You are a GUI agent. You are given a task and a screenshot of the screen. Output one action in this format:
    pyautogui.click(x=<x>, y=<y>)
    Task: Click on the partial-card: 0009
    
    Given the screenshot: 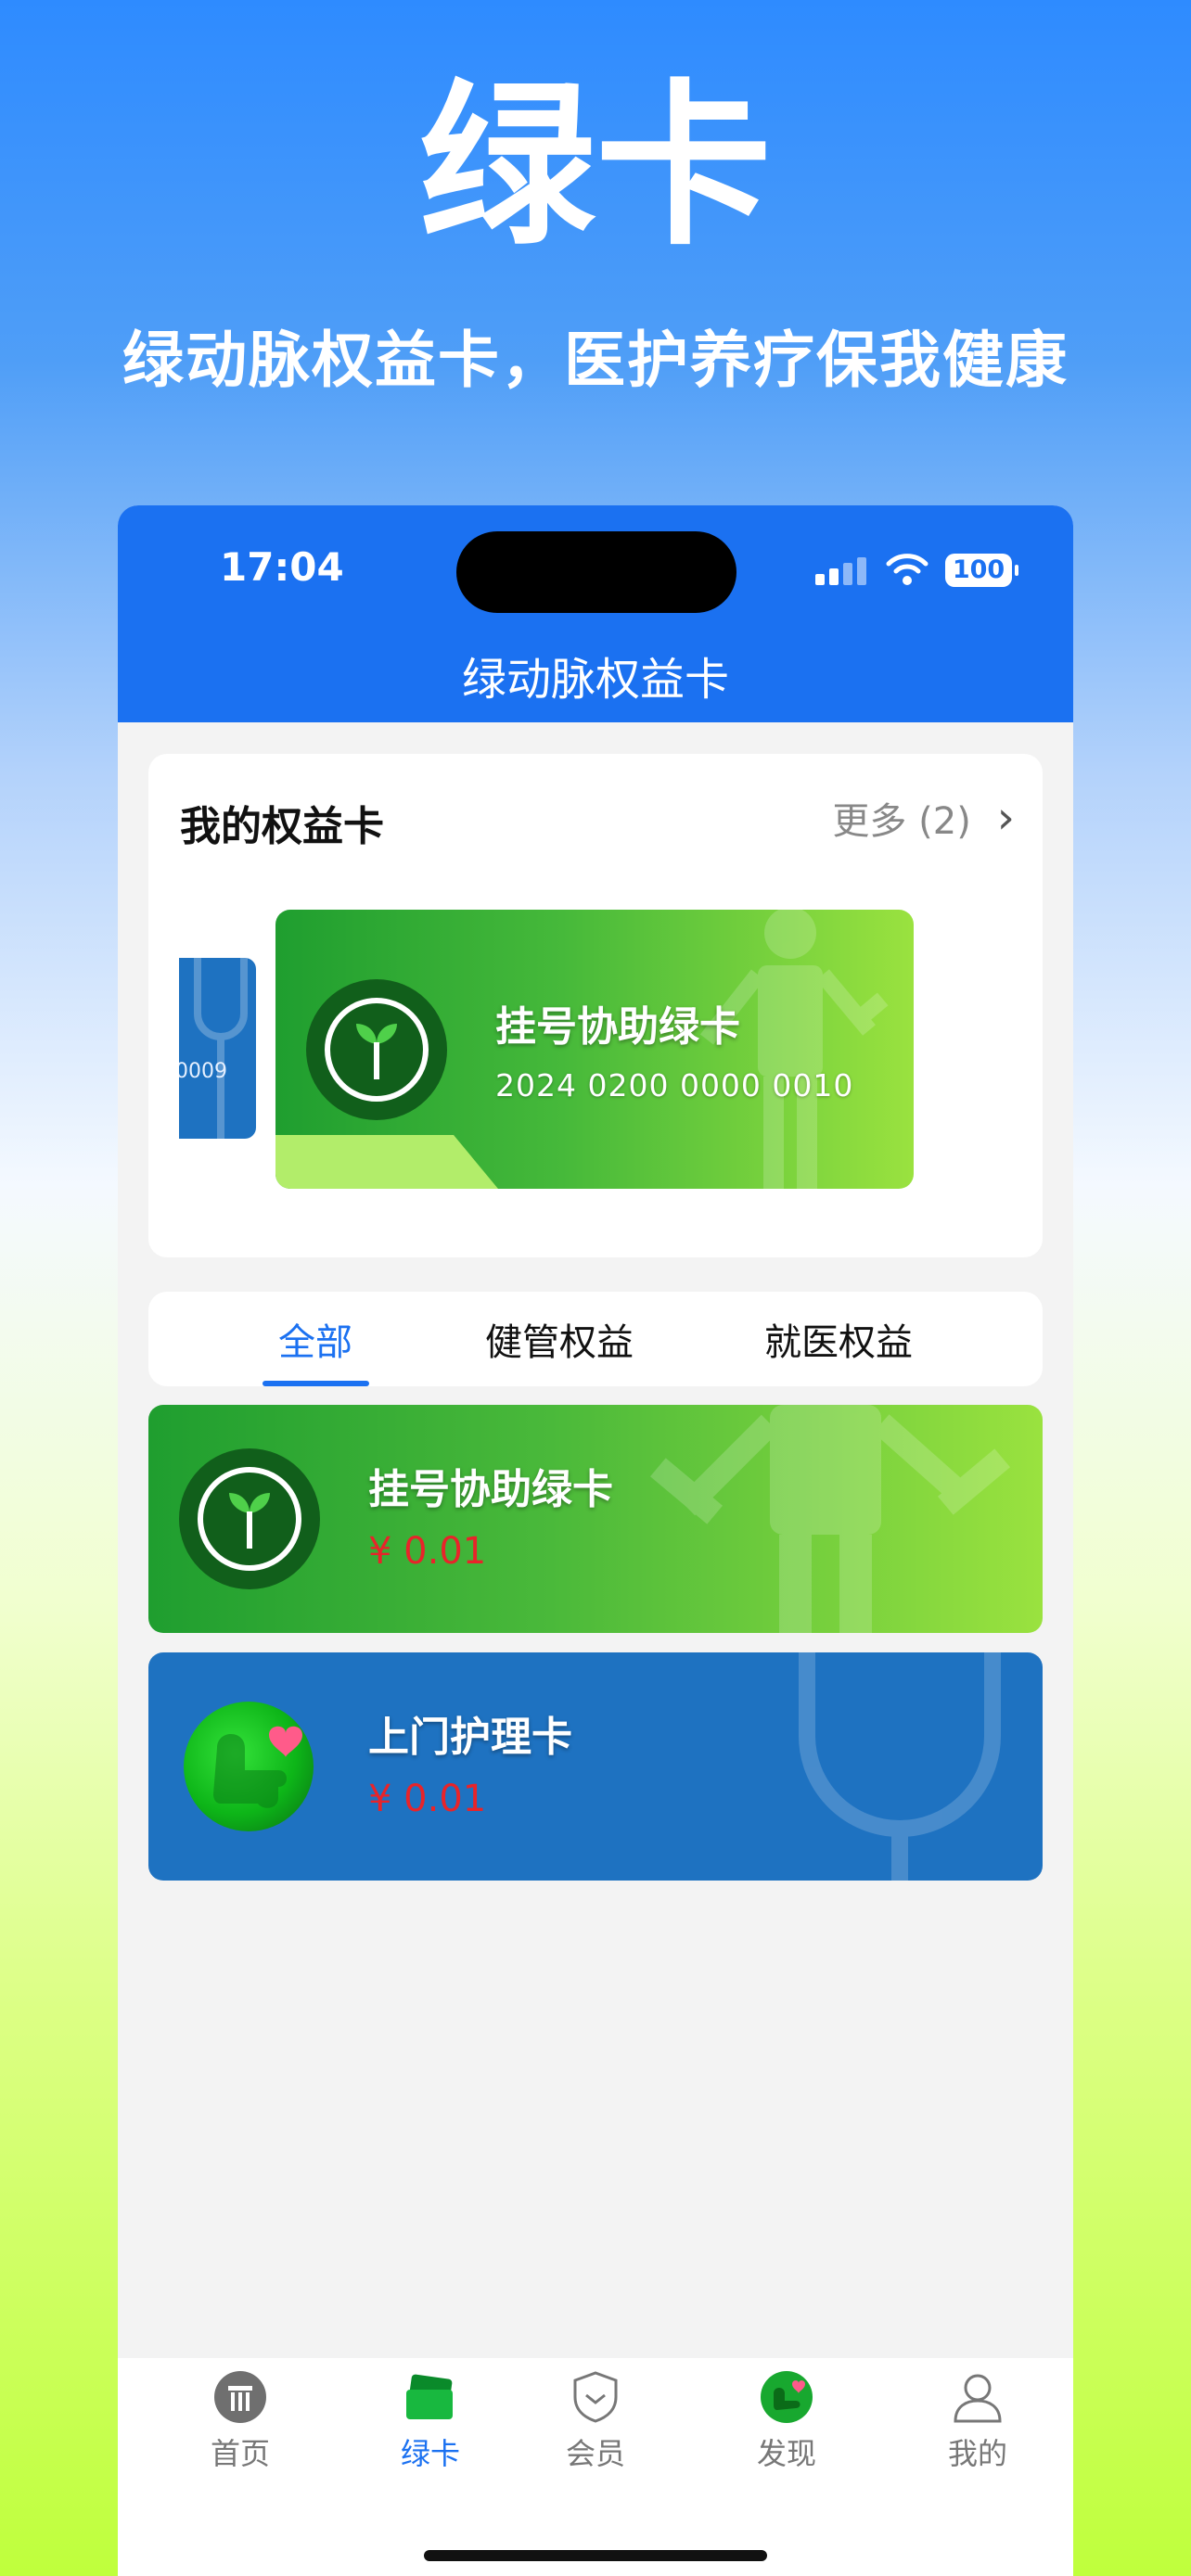 What is the action you would take?
    pyautogui.click(x=217, y=1049)
    